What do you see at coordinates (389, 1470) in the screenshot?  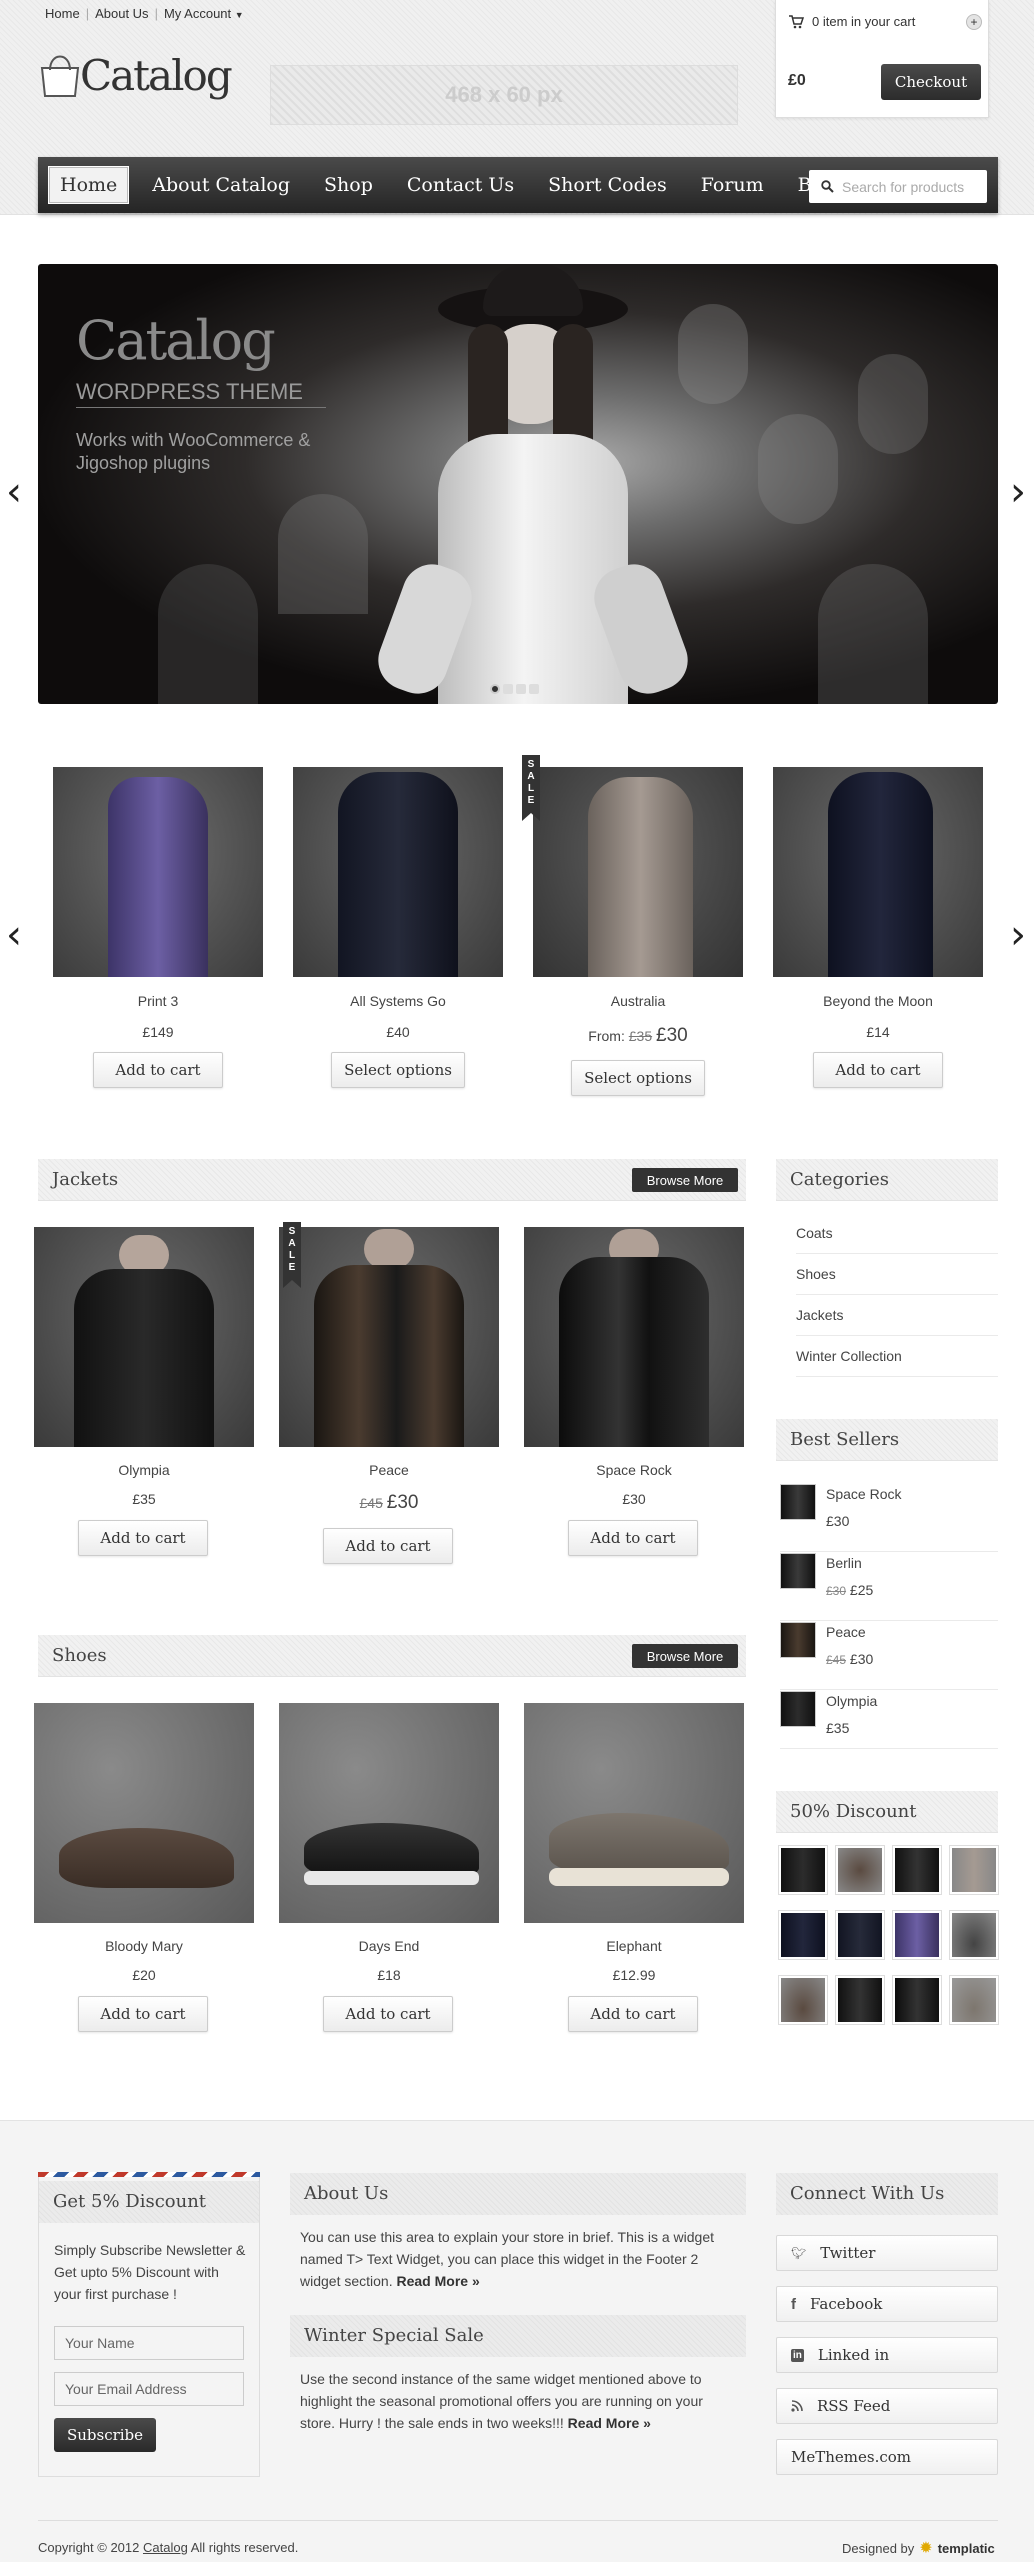 I see `product-name: Peace` at bounding box center [389, 1470].